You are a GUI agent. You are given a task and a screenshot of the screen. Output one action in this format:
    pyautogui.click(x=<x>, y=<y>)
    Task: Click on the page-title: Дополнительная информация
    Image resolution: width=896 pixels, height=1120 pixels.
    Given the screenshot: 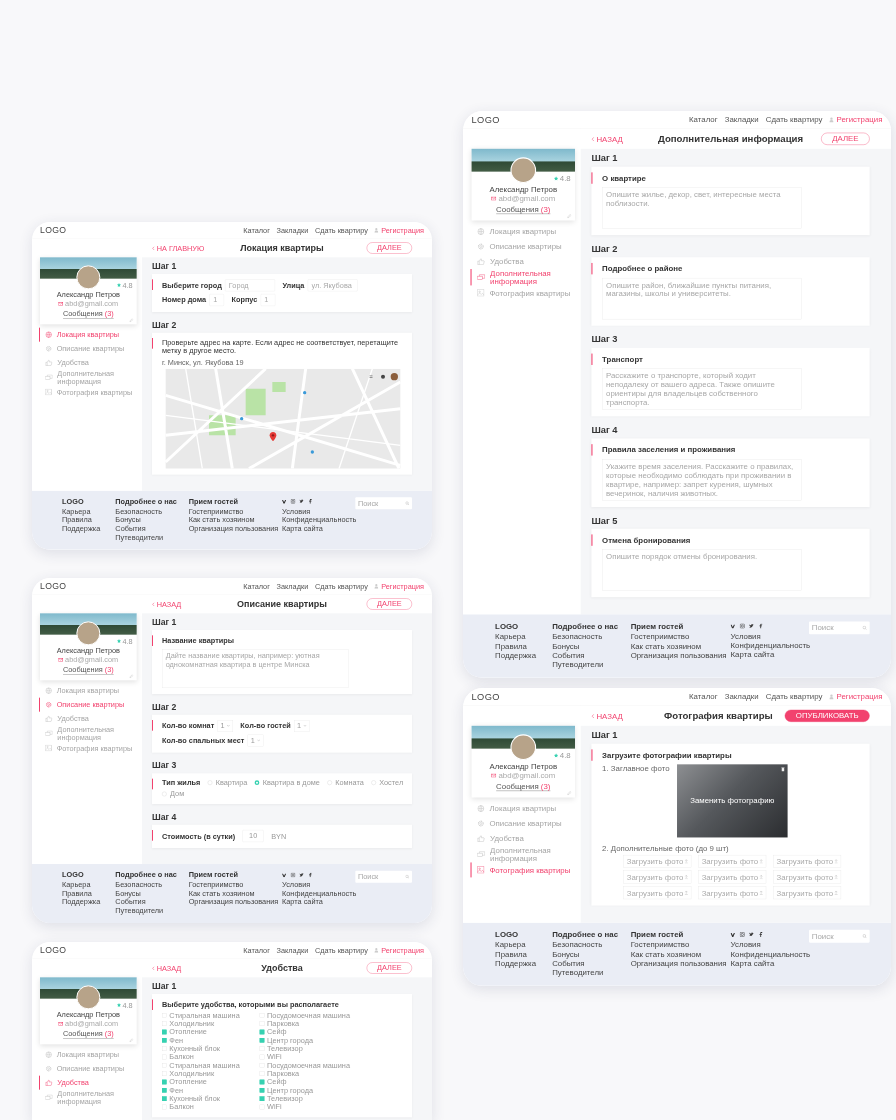 What is the action you would take?
    pyautogui.click(x=730, y=139)
    